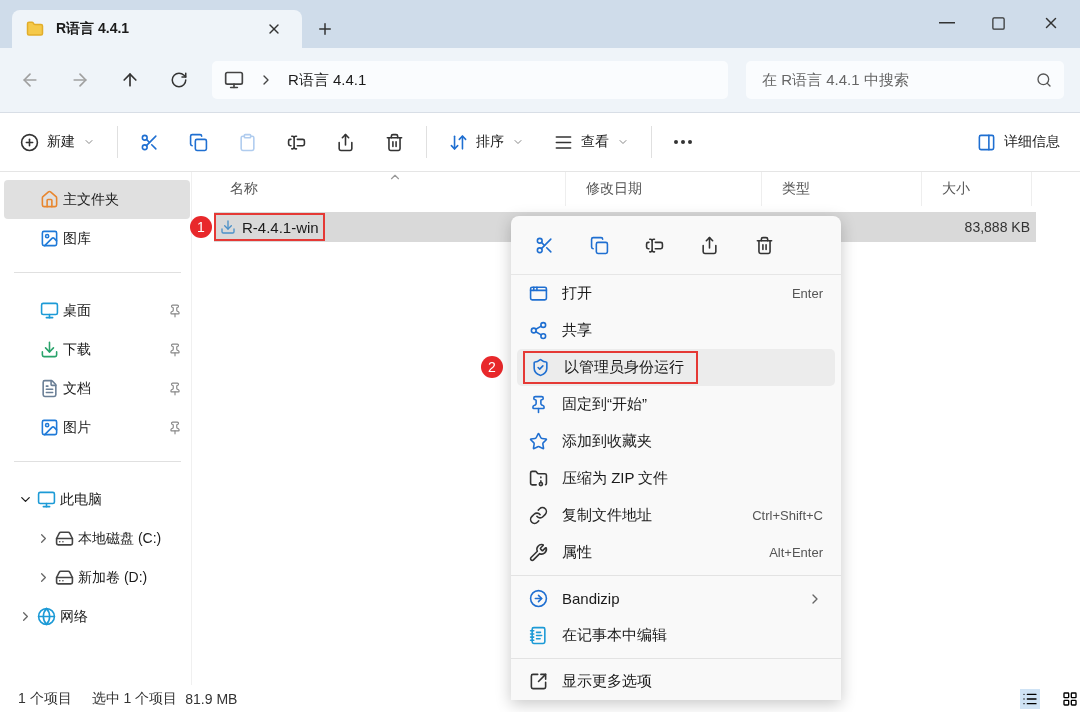  What do you see at coordinates (49, 238) in the screenshot?
I see `gallery-icon` at bounding box center [49, 238].